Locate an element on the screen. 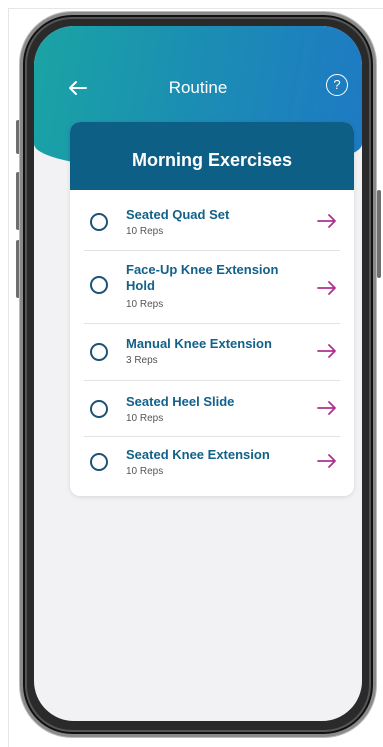 The width and height of the screenshot is (383, 747). routine-title: Morning Exercises is located at coordinates (212, 156).